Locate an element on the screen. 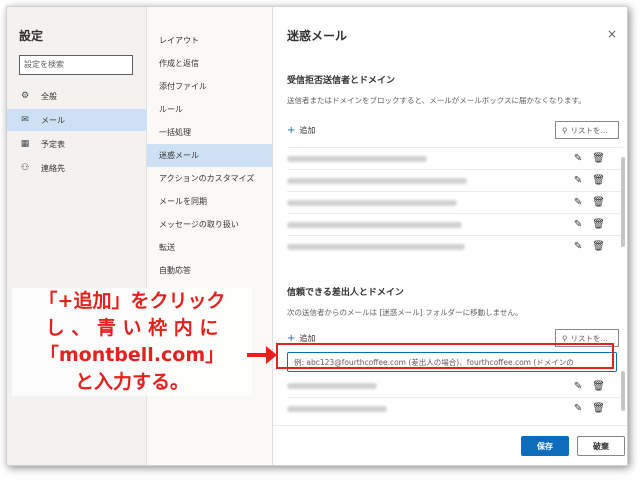  nav-item-calendar: ▦ 予定表 is located at coordinates (77, 144).